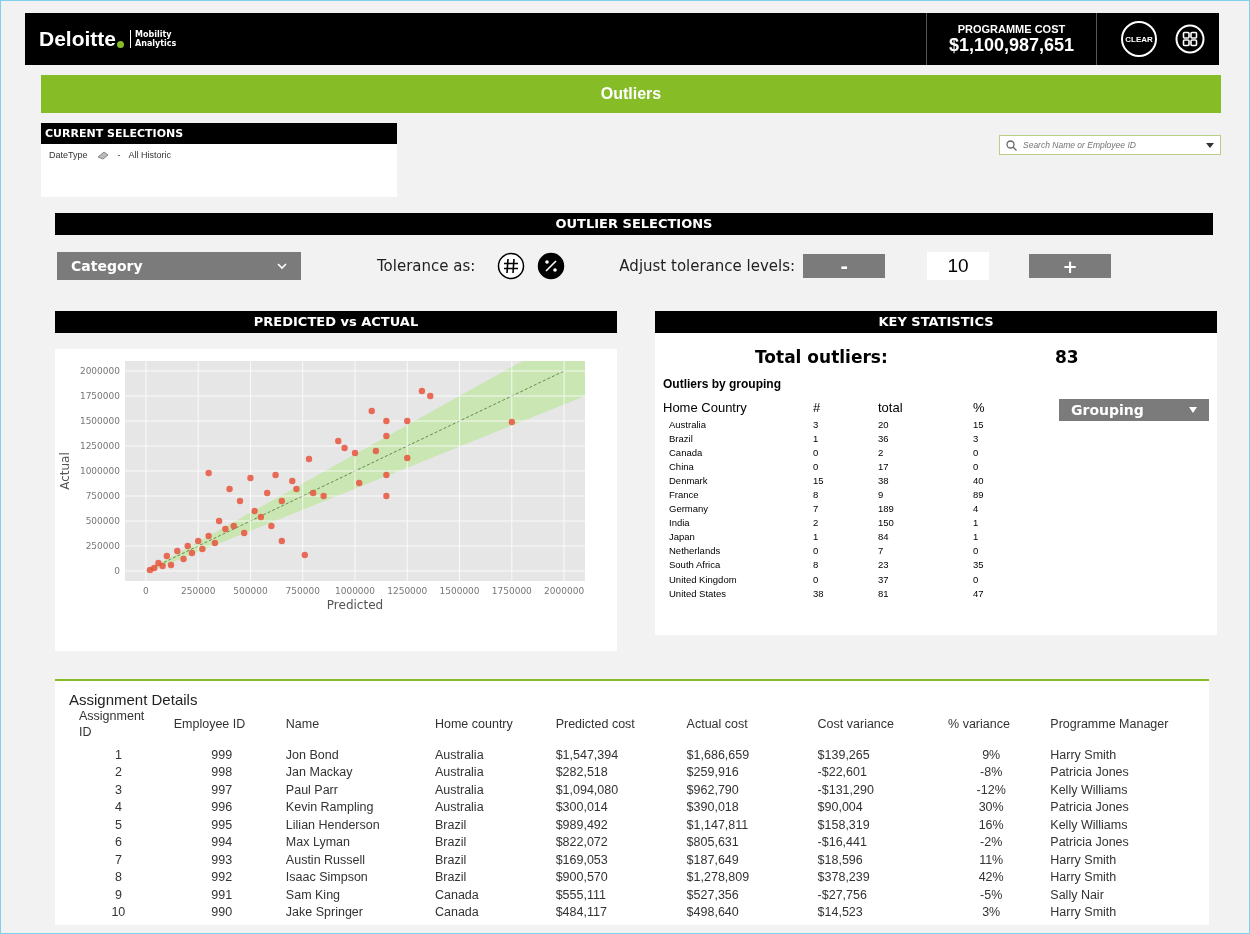 The width and height of the screenshot is (1250, 934). Describe the element at coordinates (222, 860) in the screenshot. I see `table-cell-text: 993` at that location.